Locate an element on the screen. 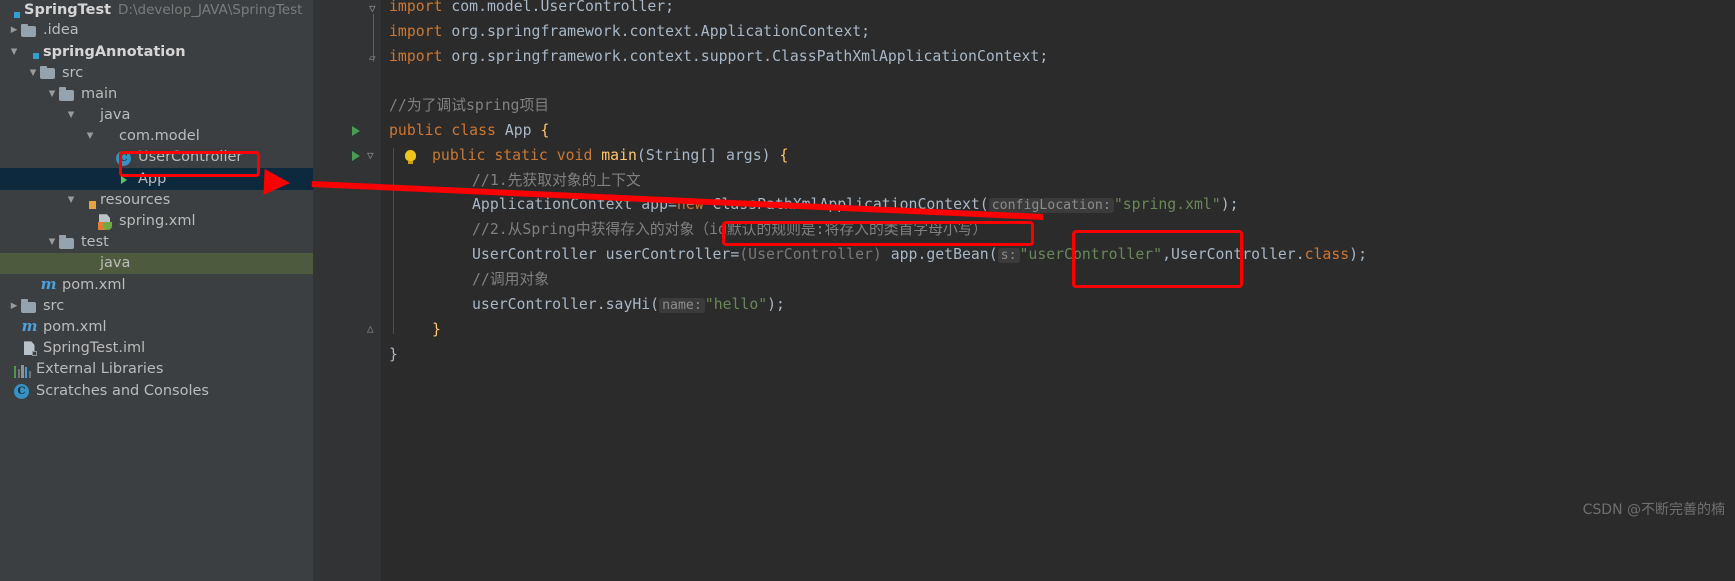 The height and width of the screenshot is (581, 1735). tree-item-label: UserController is located at coordinates (190, 157).